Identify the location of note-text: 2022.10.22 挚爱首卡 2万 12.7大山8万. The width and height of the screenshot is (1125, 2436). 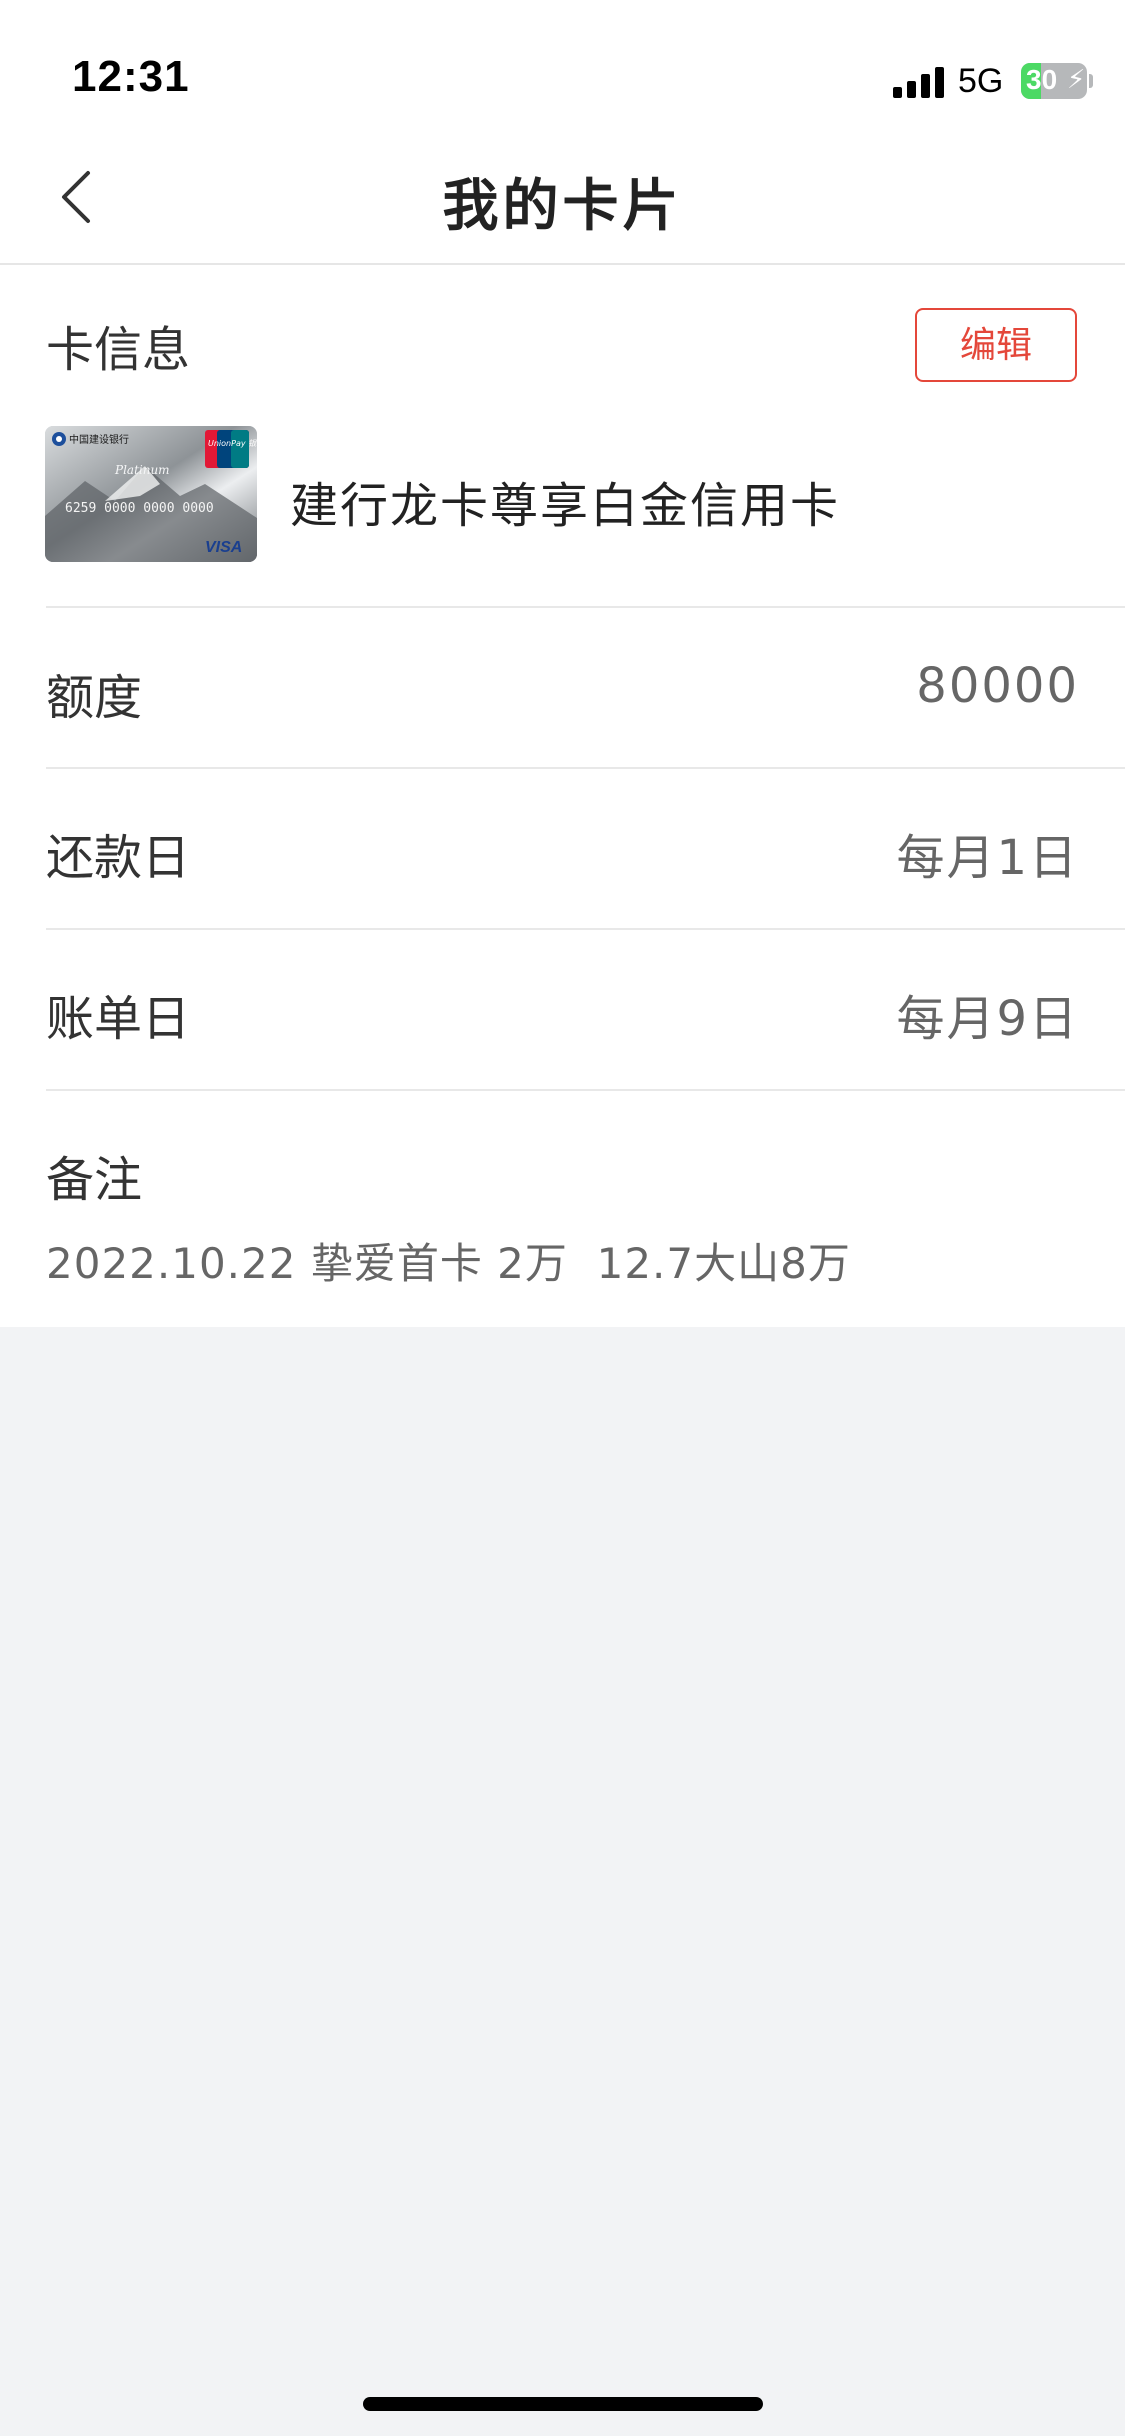
(448, 1263).